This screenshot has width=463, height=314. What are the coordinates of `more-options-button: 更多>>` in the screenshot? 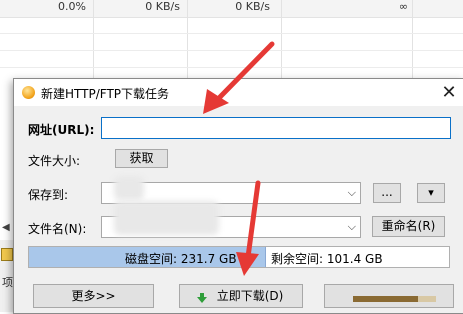 It's located at (93, 296).